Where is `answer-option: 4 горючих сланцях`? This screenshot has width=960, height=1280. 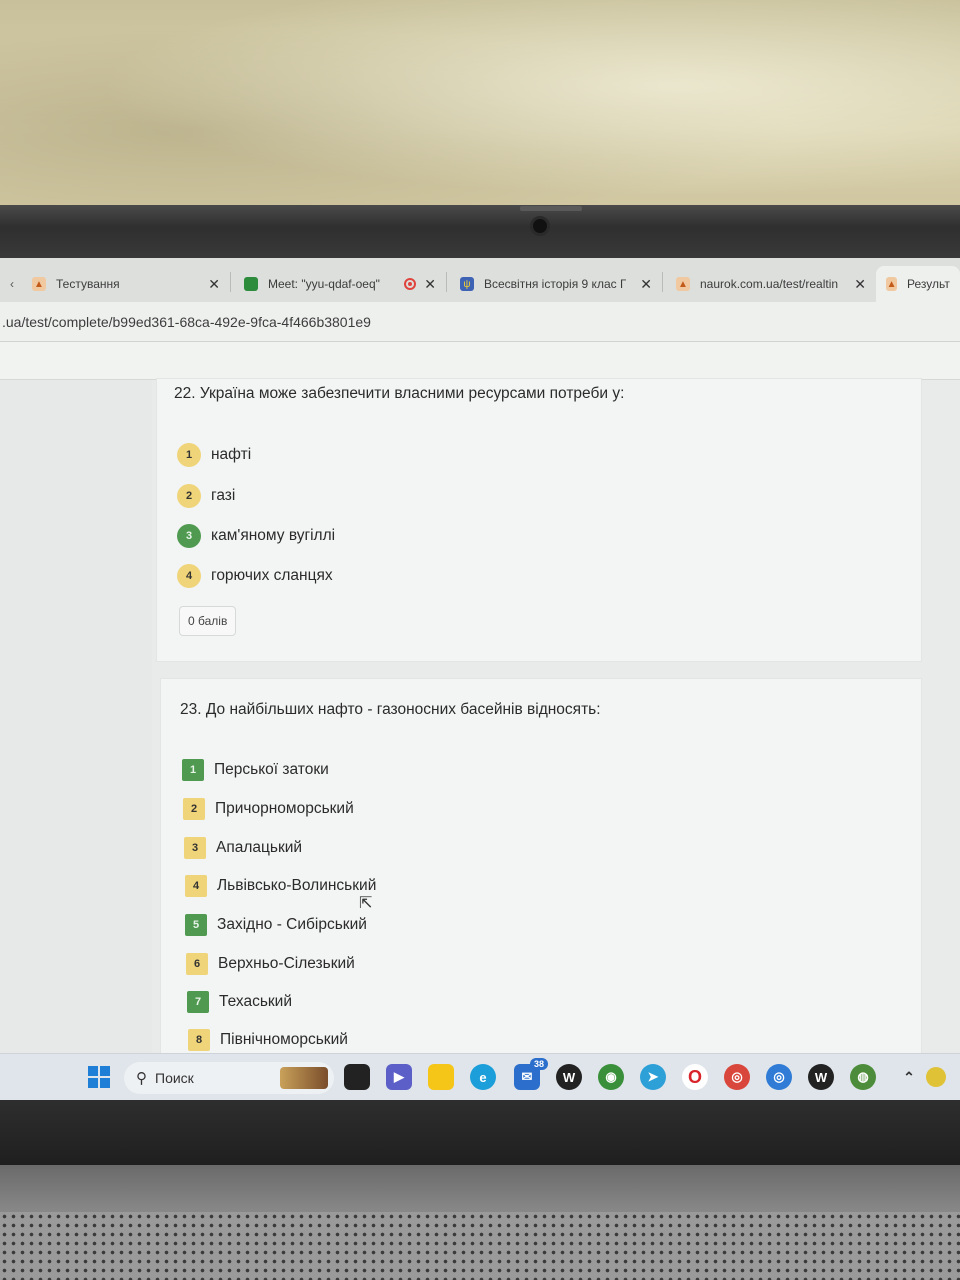
answer-option: 4 горючих сланцях is located at coordinates (255, 576).